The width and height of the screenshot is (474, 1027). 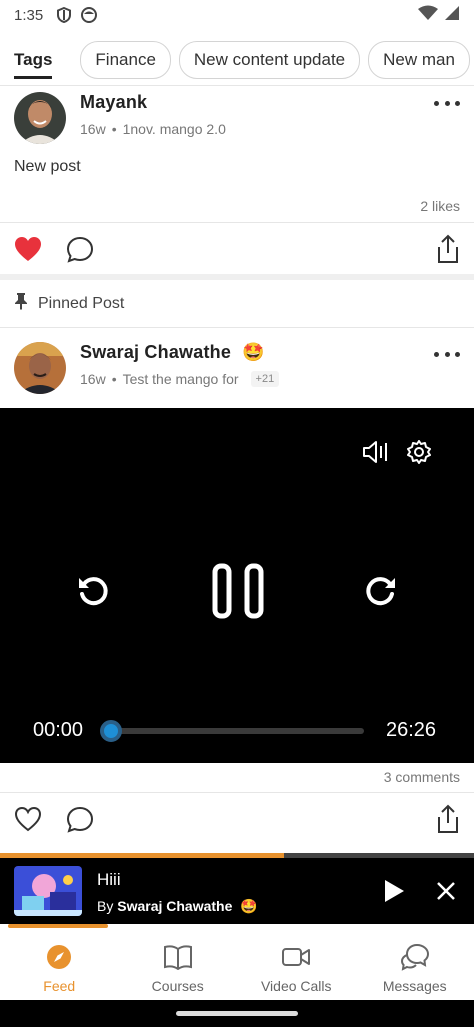 I want to click on tags-bar: Tags Finance New content update New man, so click(x=237, y=60).